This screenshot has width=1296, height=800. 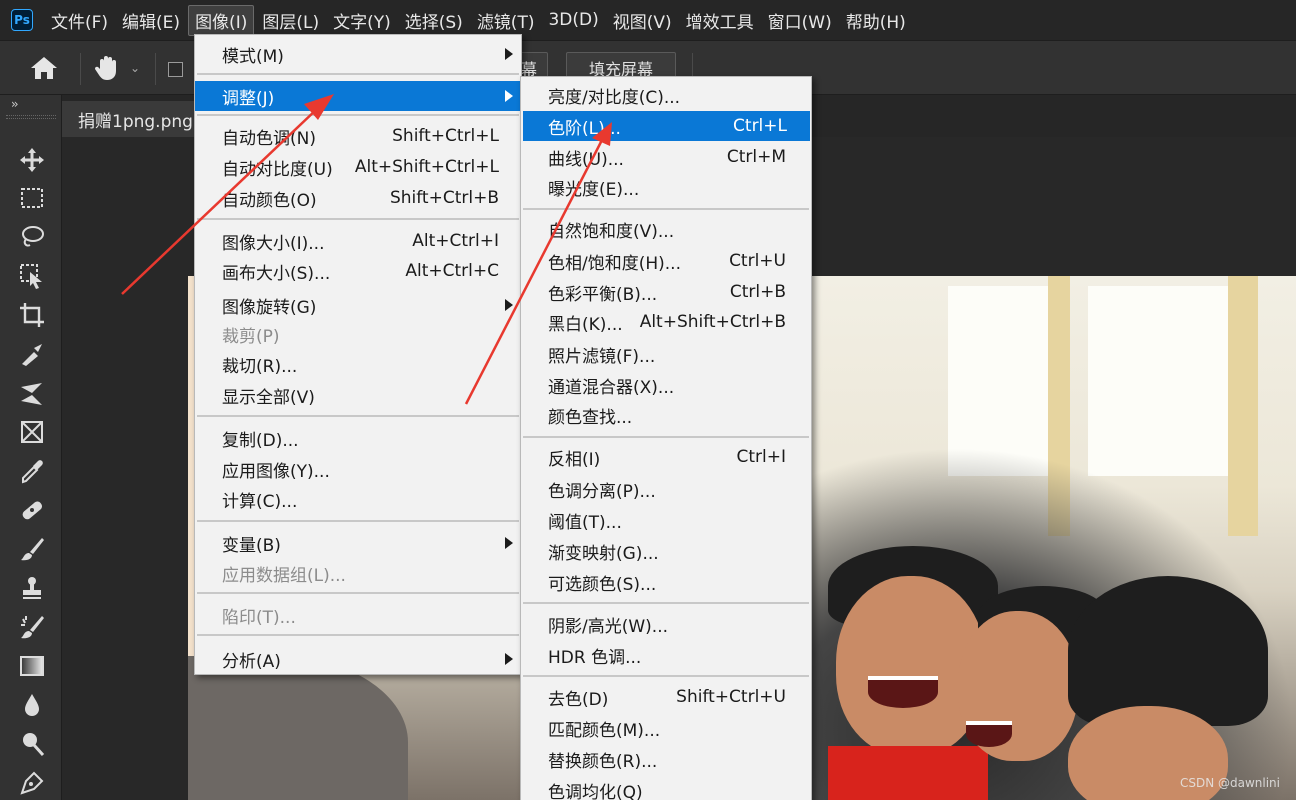 What do you see at coordinates (32, 198) in the screenshot?
I see `marquee-icon` at bounding box center [32, 198].